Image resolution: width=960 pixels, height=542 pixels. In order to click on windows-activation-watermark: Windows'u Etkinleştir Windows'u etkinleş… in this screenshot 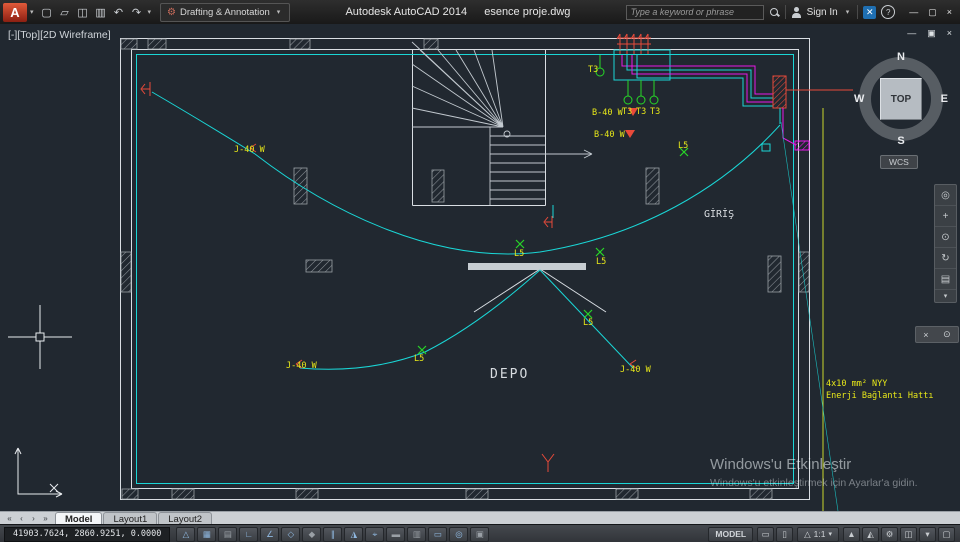, I will do `click(813, 472)`.